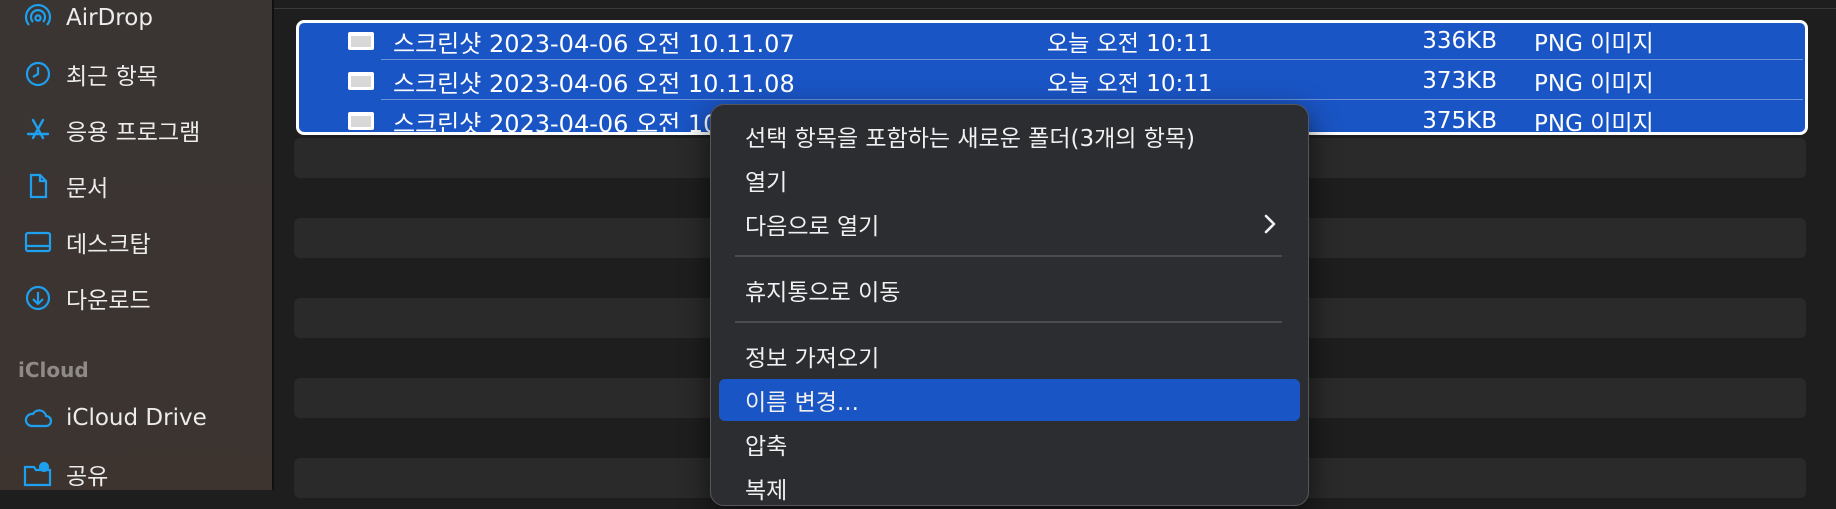  Describe the element at coordinates (112, 77) in the screenshot. I see `sidebar-item-label: 최근 항목` at that location.